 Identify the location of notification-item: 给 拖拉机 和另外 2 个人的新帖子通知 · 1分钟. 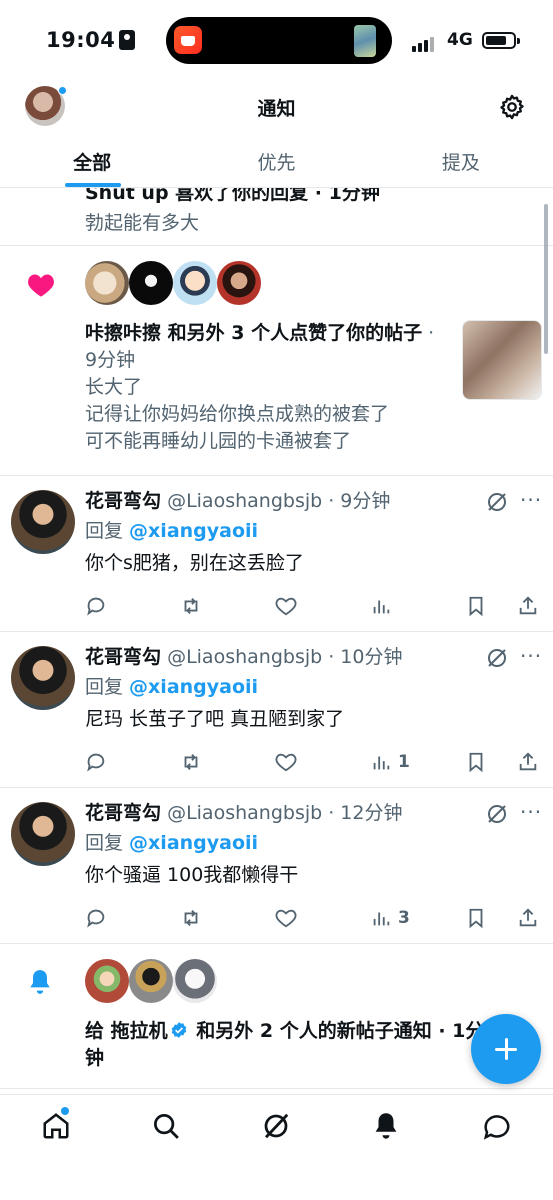
(276, 1016).